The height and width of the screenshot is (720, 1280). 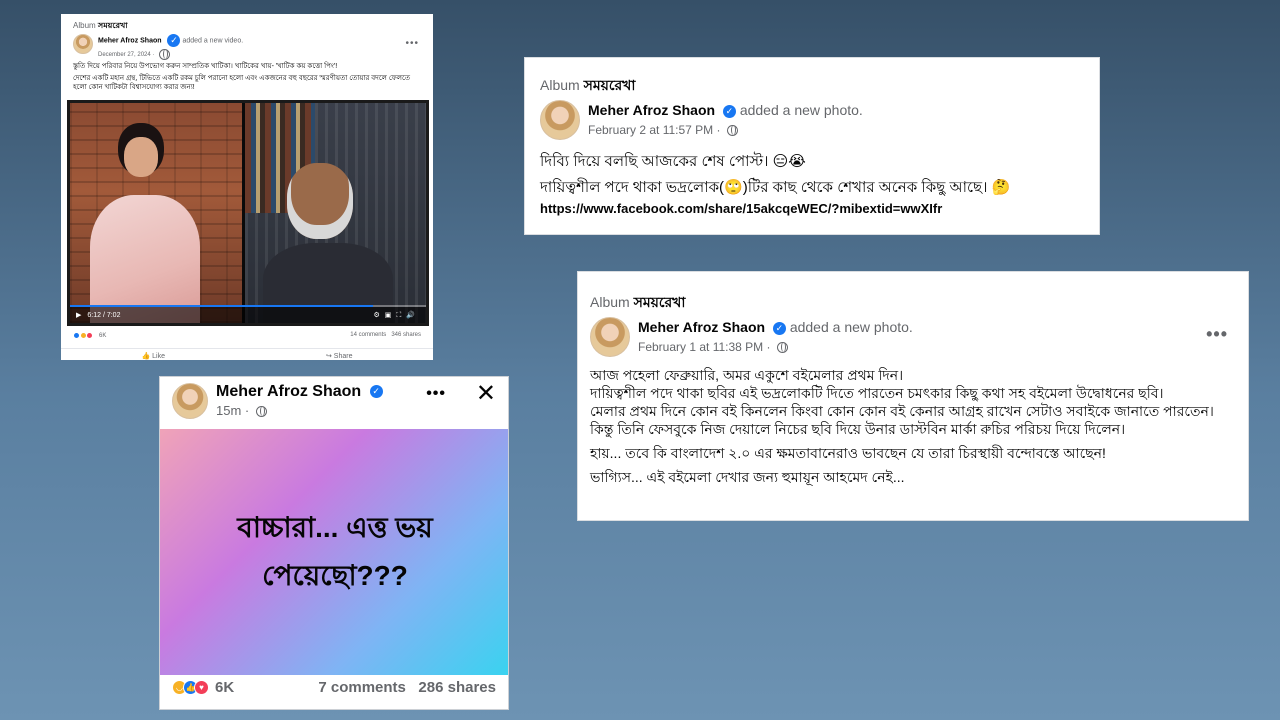 What do you see at coordinates (232, 410) in the screenshot?
I see `post-time: 15m ·` at bounding box center [232, 410].